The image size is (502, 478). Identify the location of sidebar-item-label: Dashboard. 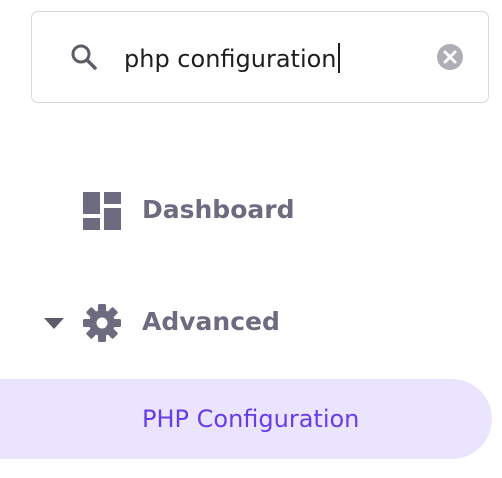
(218, 209).